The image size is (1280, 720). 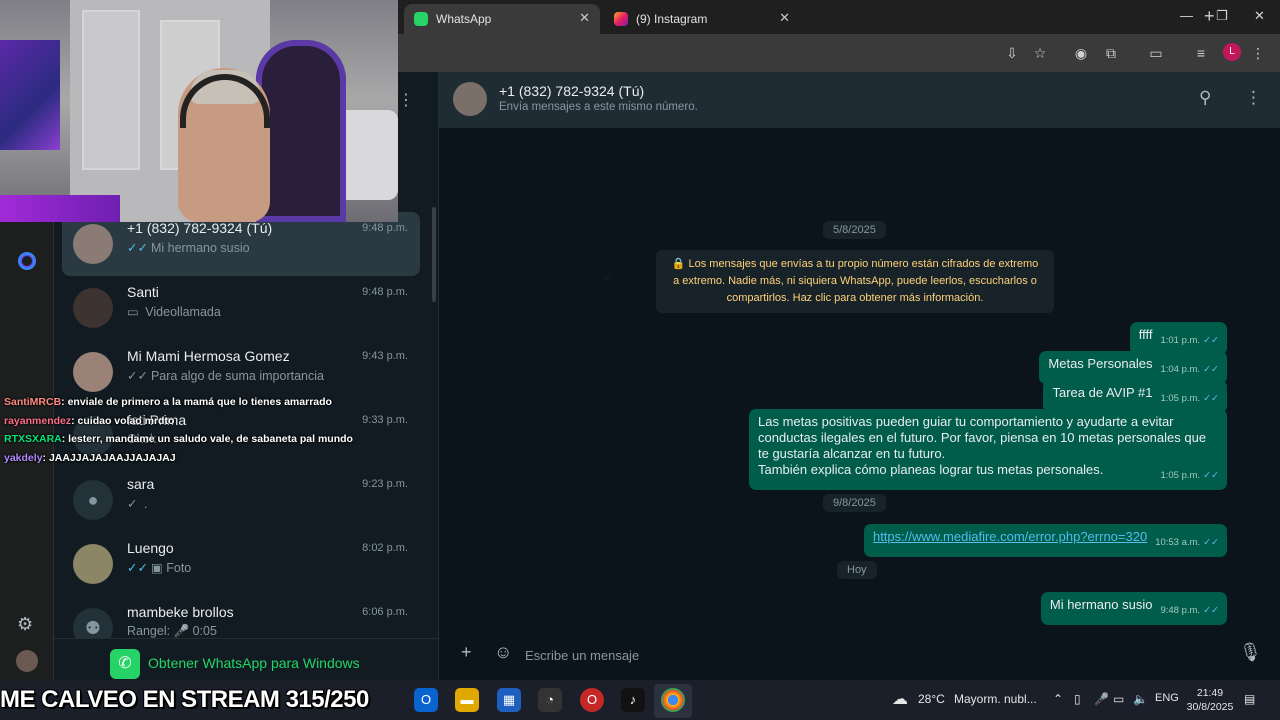 I want to click on chat-preview: ✓✓ ▣ Foto, so click(x=159, y=568).